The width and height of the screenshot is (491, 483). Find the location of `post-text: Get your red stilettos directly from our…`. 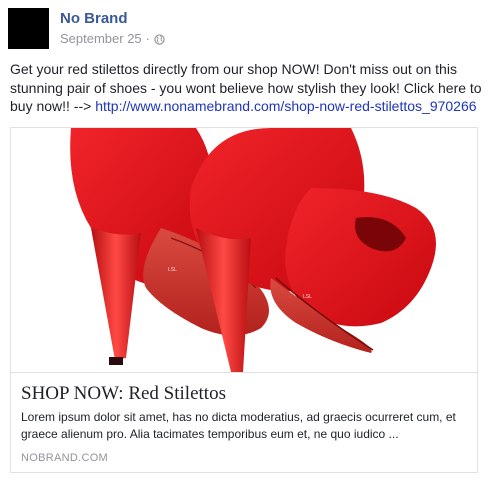

post-text: Get your red stilettos directly from our… is located at coordinates (246, 88).